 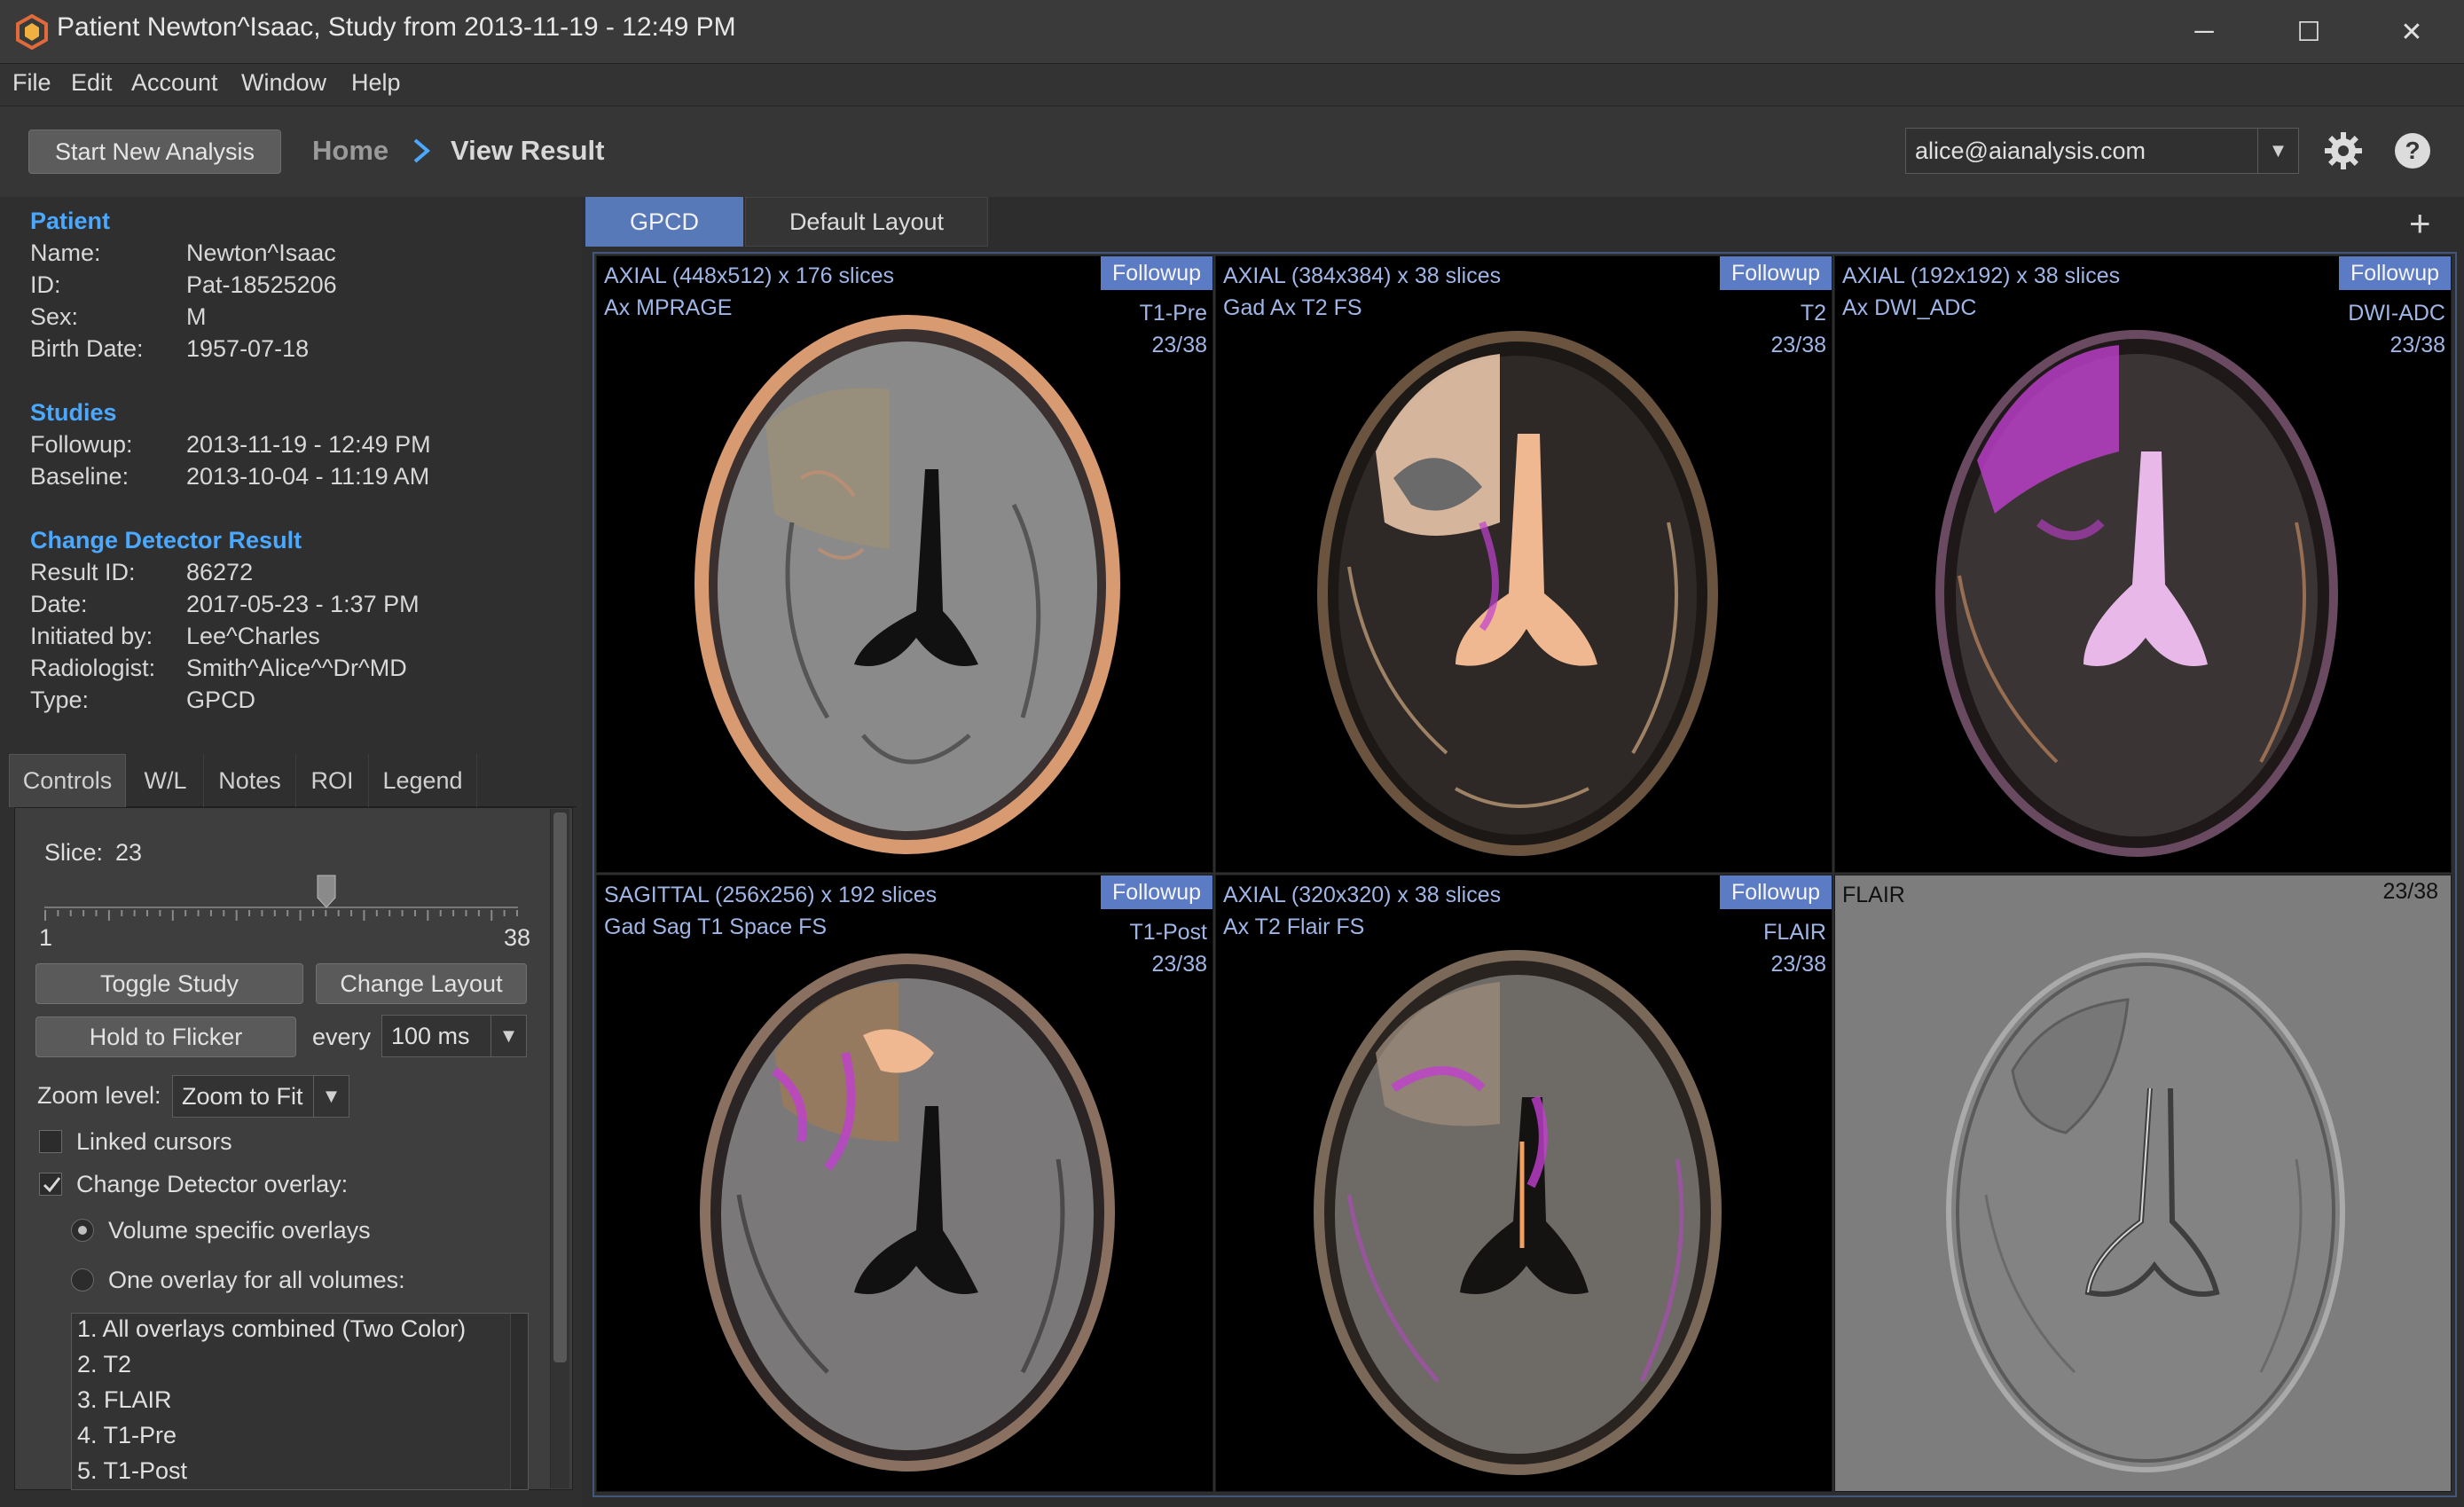 I want to click on one-overlay-radio, so click(x=82, y=1279).